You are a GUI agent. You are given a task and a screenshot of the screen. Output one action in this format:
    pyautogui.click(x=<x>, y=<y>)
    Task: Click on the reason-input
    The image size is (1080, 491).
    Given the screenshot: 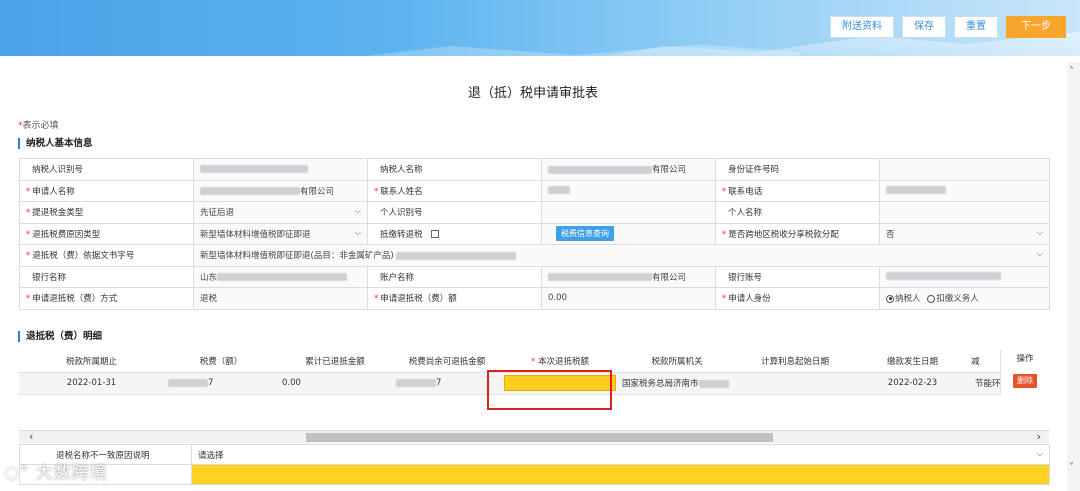 What is the action you would take?
    pyautogui.click(x=620, y=474)
    